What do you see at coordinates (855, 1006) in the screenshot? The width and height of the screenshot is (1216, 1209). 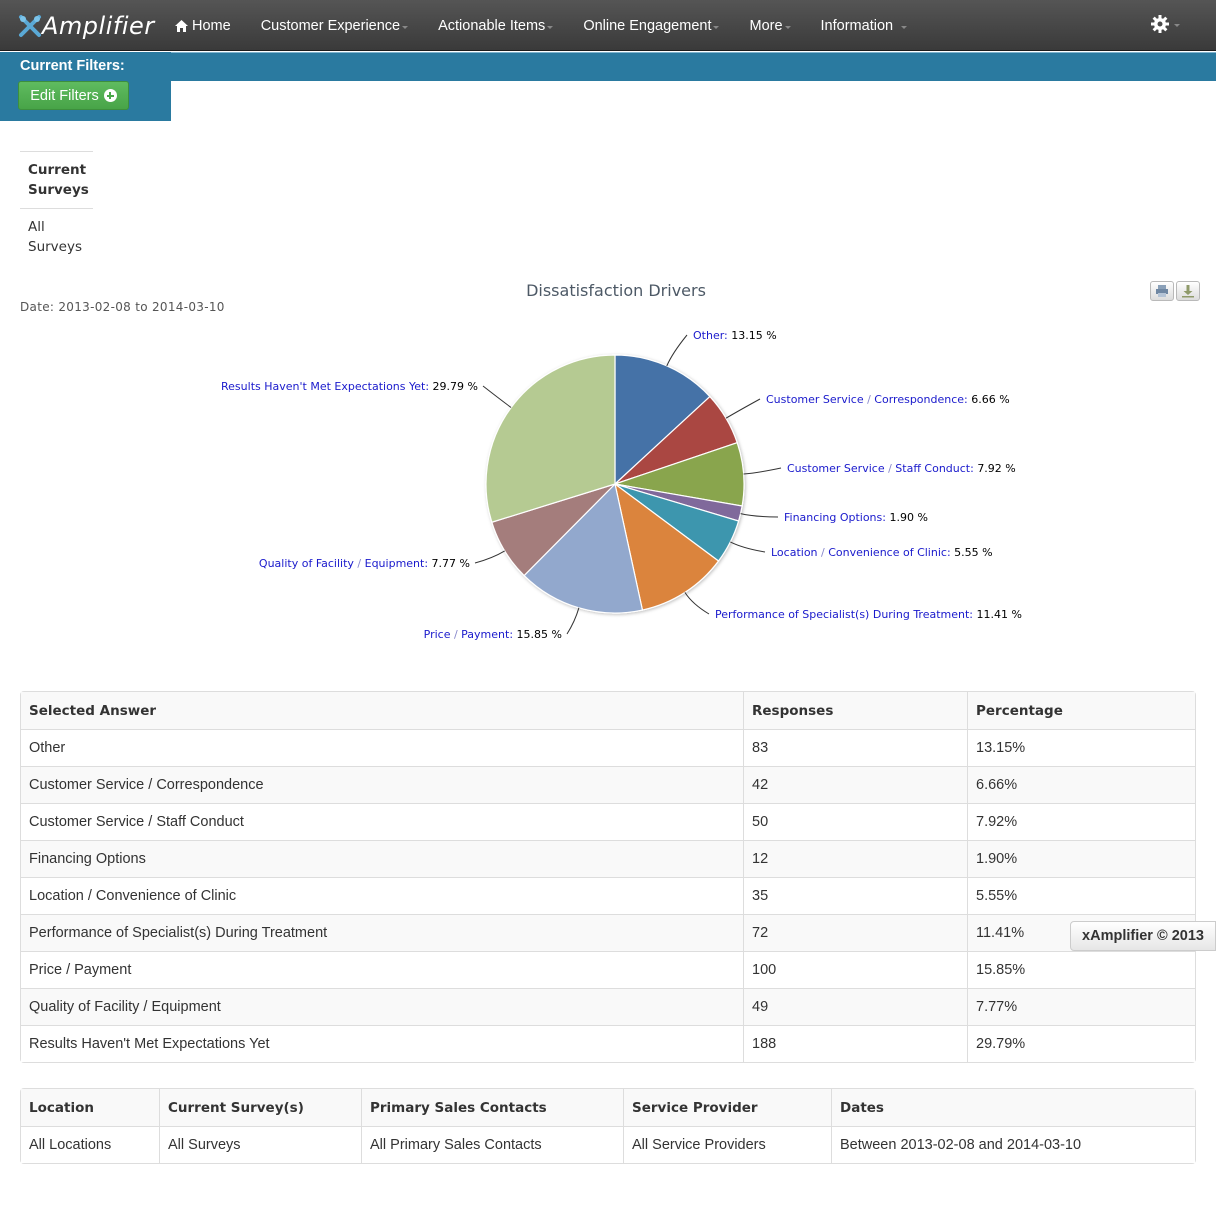 I see `cell-responses: 49` at bounding box center [855, 1006].